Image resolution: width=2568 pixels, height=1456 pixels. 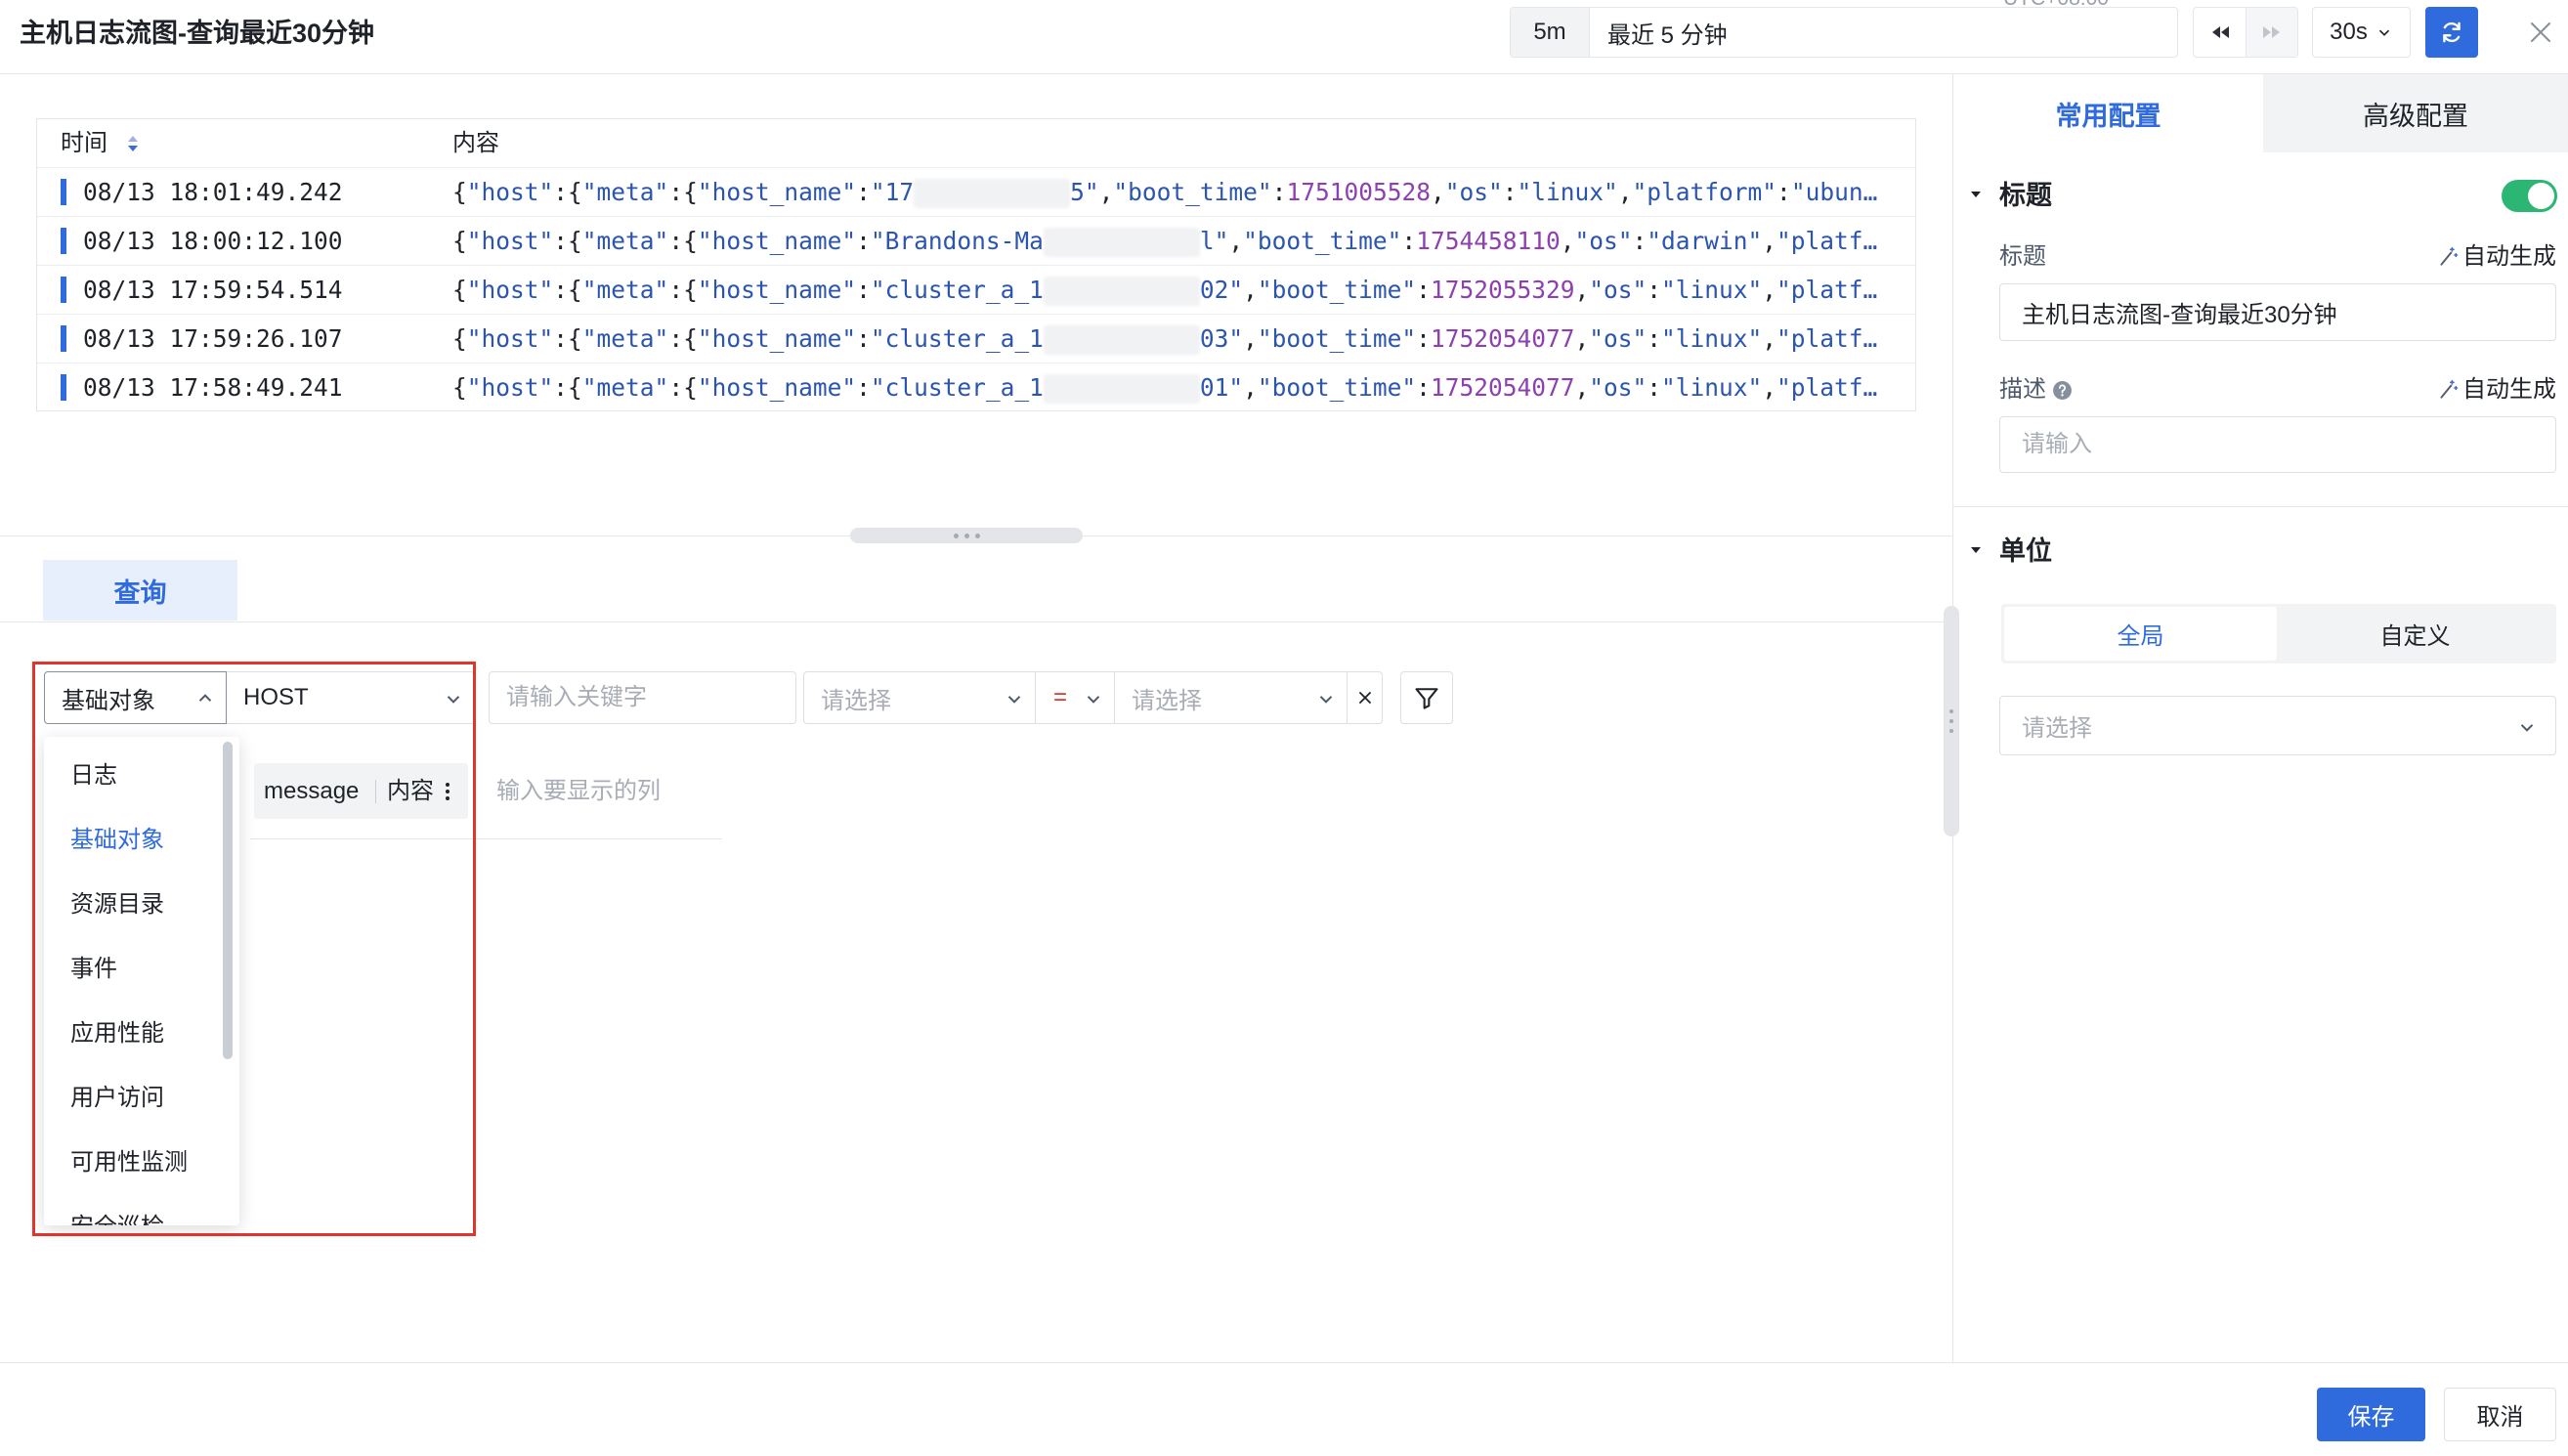 I want to click on sort-icon, so click(x=133, y=143).